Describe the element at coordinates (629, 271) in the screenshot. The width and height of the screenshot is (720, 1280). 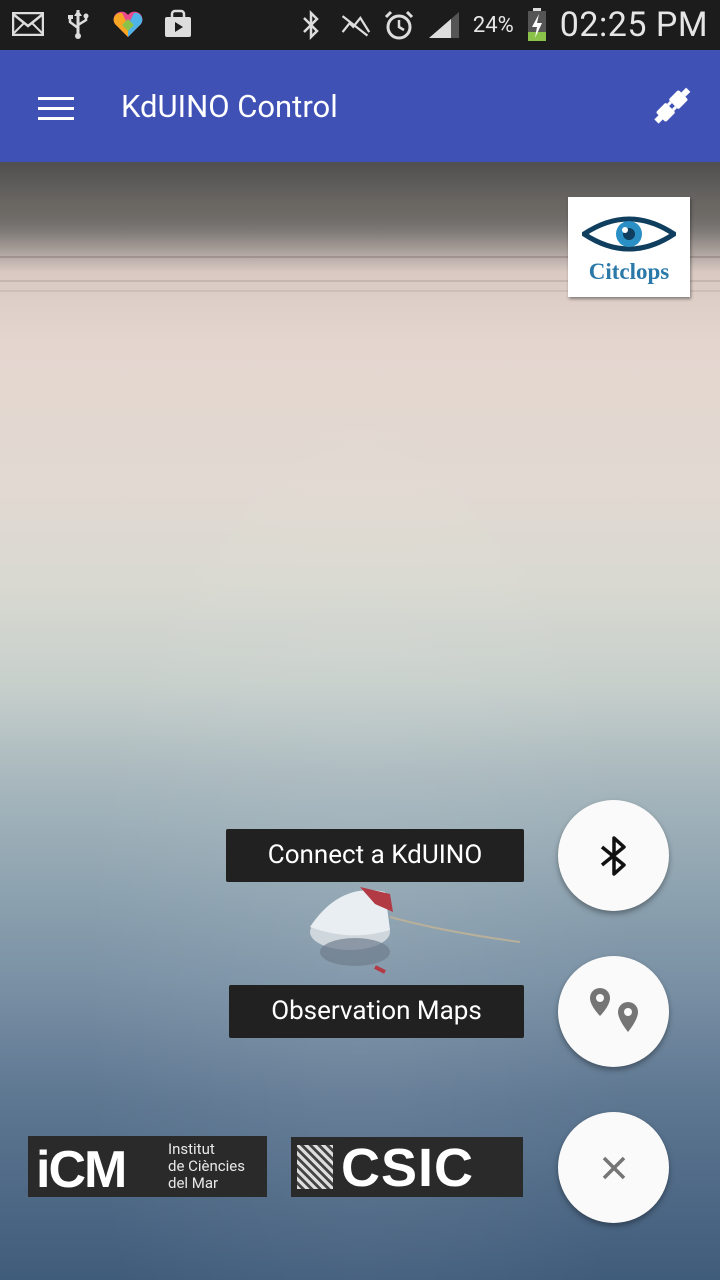
I see `citclops-logo-text: Citclops` at that location.